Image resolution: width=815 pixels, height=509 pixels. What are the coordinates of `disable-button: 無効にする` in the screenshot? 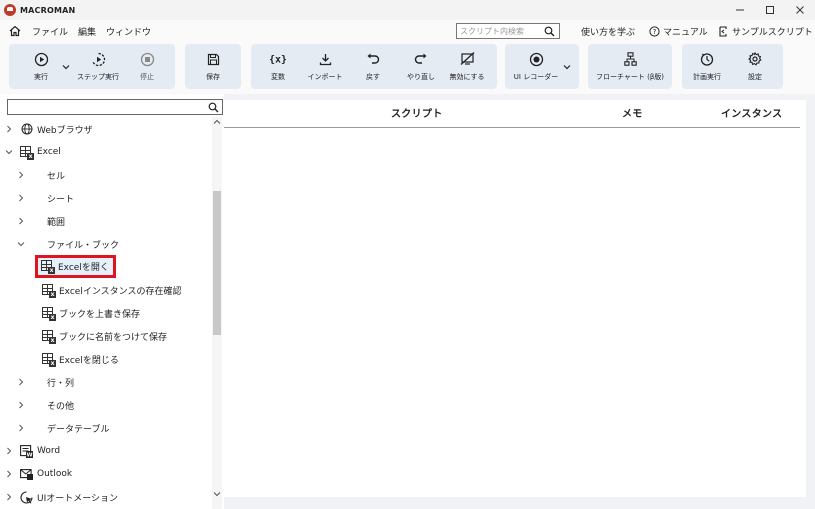 It's located at (467, 66).